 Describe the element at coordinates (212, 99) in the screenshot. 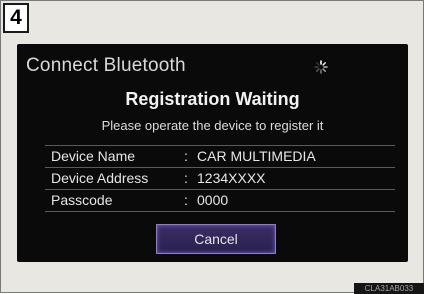

I see `registration-status-heading: Registration Waiting` at that location.